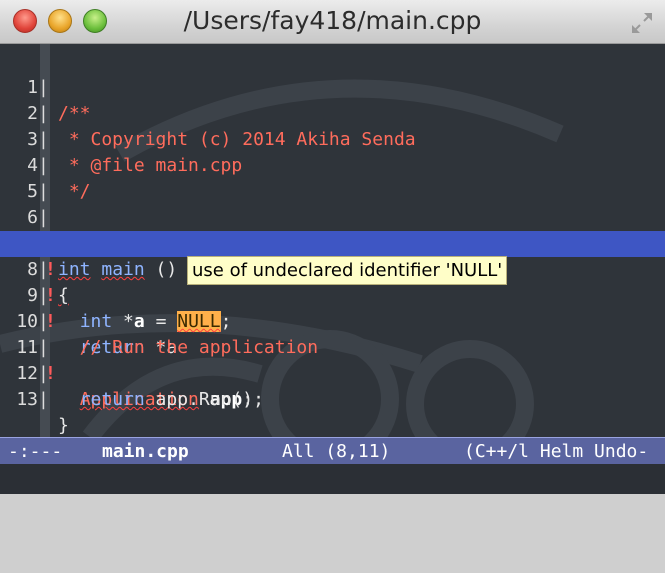  I want to click on window-title: /Users/fay418/main.cpp, so click(332, 20).